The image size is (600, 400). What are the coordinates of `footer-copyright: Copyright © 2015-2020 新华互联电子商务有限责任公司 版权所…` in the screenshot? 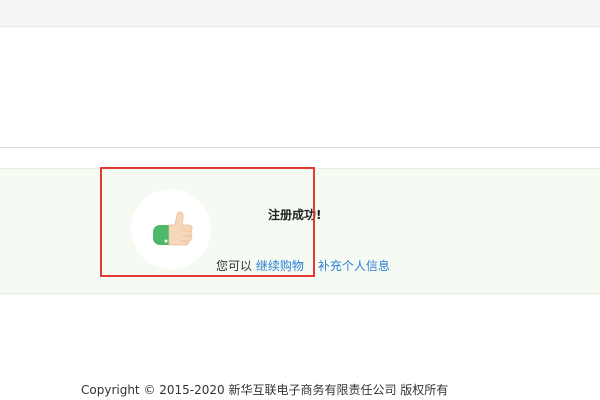 It's located at (265, 390).